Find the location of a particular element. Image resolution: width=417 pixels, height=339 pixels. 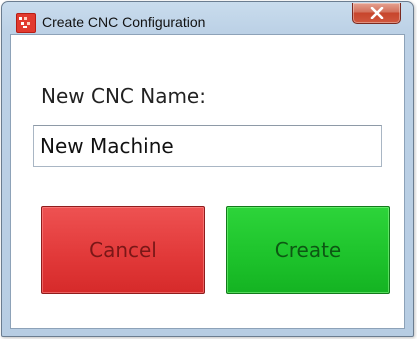

cancel-button: Cancel is located at coordinates (123, 250).